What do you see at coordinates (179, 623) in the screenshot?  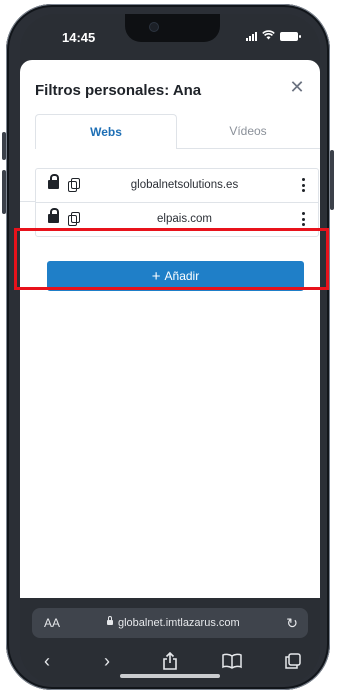 I see `url-text: globalnet.imtlazarus.com` at bounding box center [179, 623].